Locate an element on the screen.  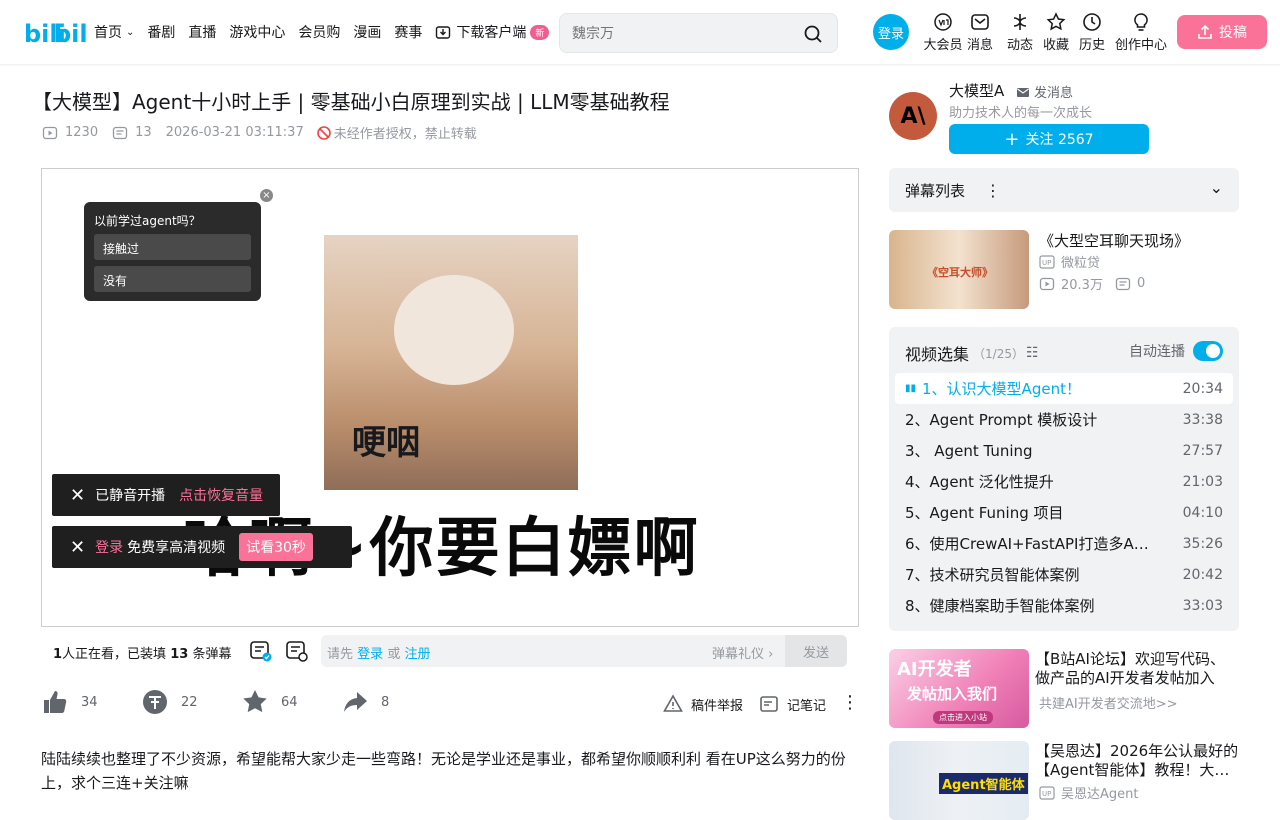
episode-item: 5、Agent Funing 项目 04:10 is located at coordinates (1064, 512).